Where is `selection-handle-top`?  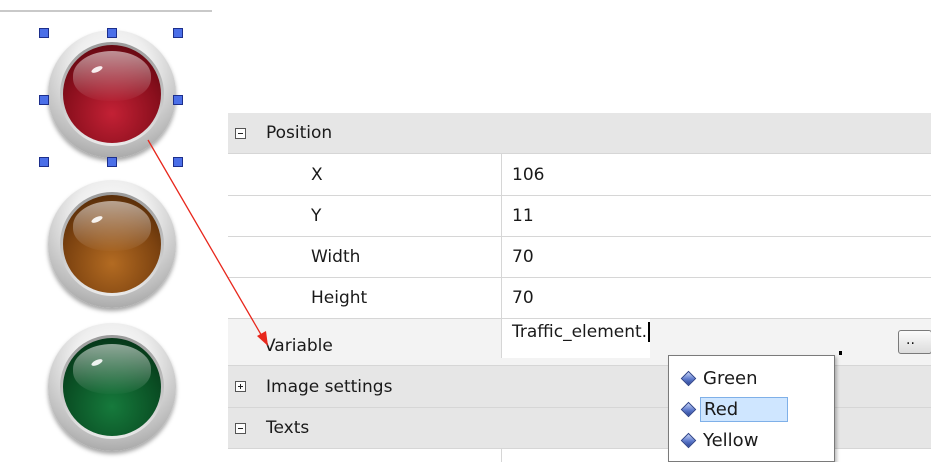
selection-handle-top is located at coordinates (112, 33).